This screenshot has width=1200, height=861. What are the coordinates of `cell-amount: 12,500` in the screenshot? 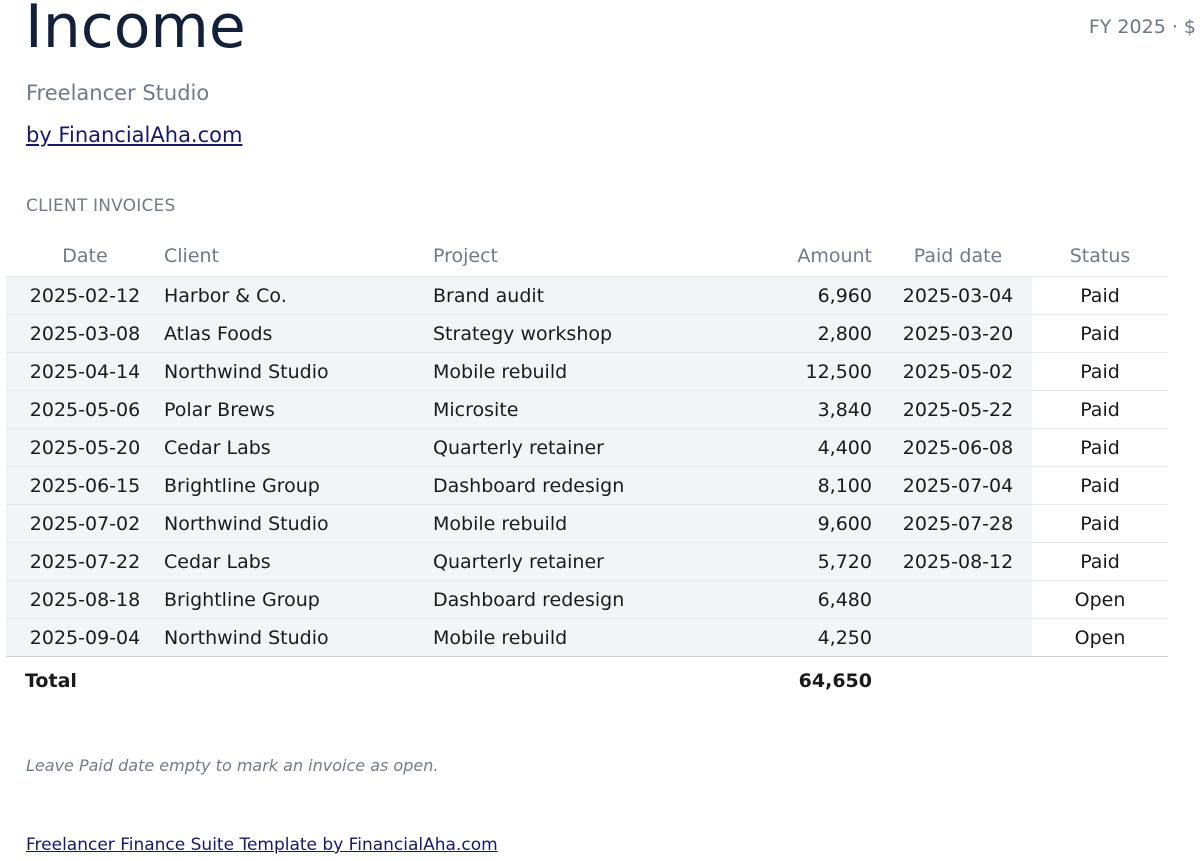 It's located at (808, 371).